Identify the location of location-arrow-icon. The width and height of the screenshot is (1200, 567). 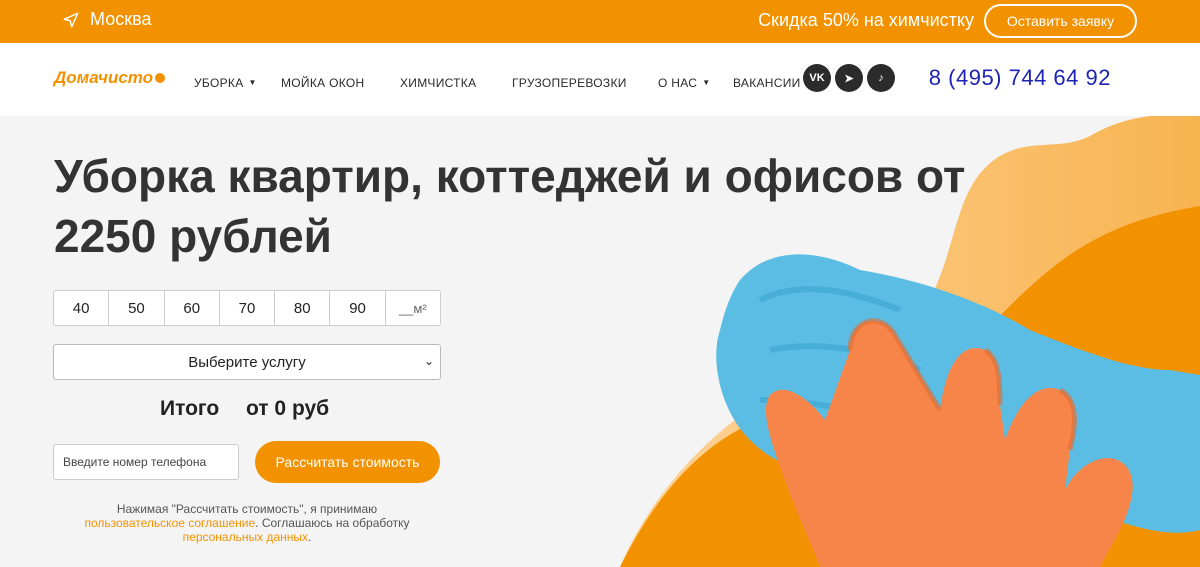
(71, 19).